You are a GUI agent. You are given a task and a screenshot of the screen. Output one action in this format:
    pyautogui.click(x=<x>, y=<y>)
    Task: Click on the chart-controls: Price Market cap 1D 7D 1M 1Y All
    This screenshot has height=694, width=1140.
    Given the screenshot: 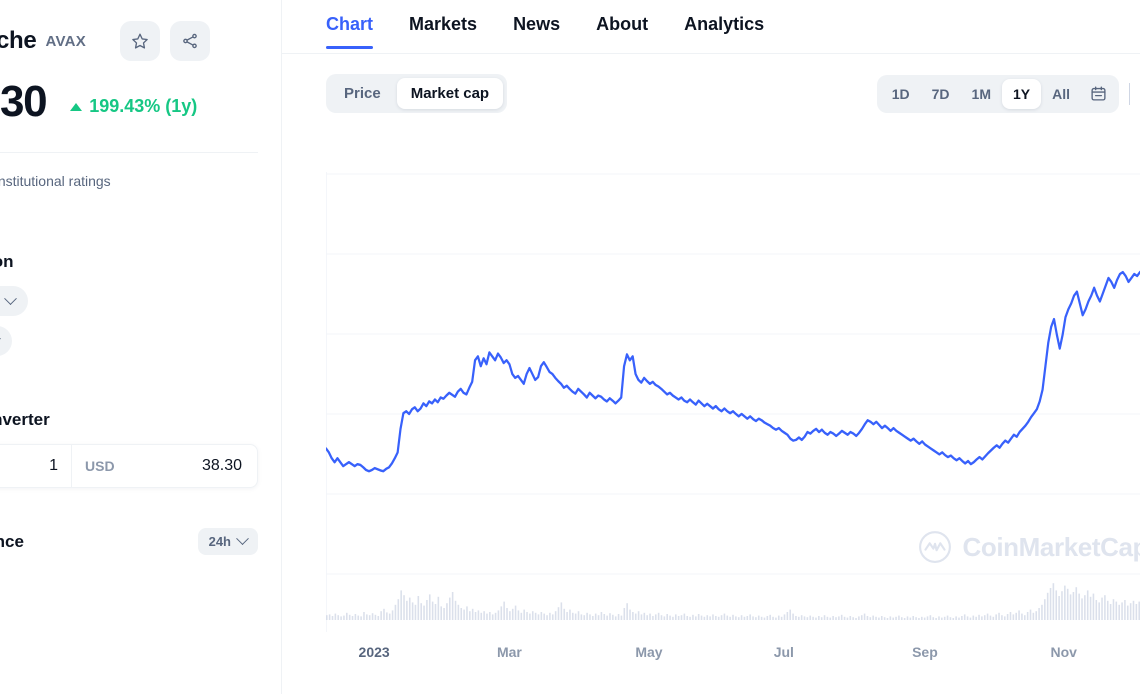 What is the action you would take?
    pyautogui.click(x=711, y=83)
    